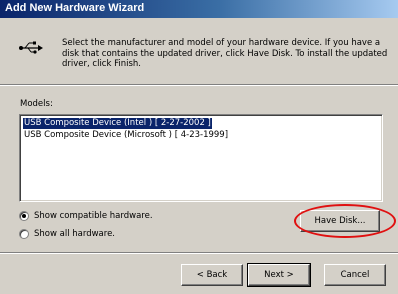  I want to click on cancel-button: Cancel, so click(355, 275).